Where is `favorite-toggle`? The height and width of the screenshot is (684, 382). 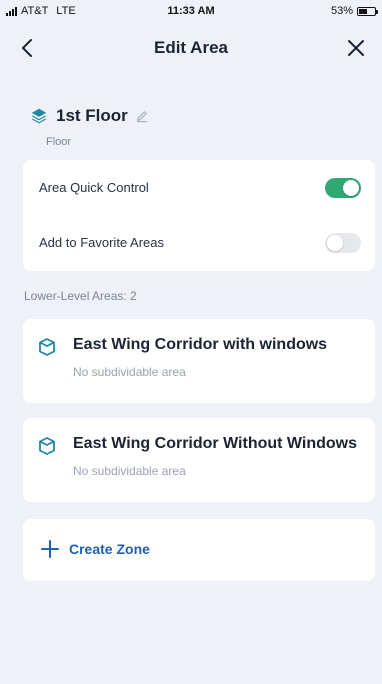 favorite-toggle is located at coordinates (343, 243).